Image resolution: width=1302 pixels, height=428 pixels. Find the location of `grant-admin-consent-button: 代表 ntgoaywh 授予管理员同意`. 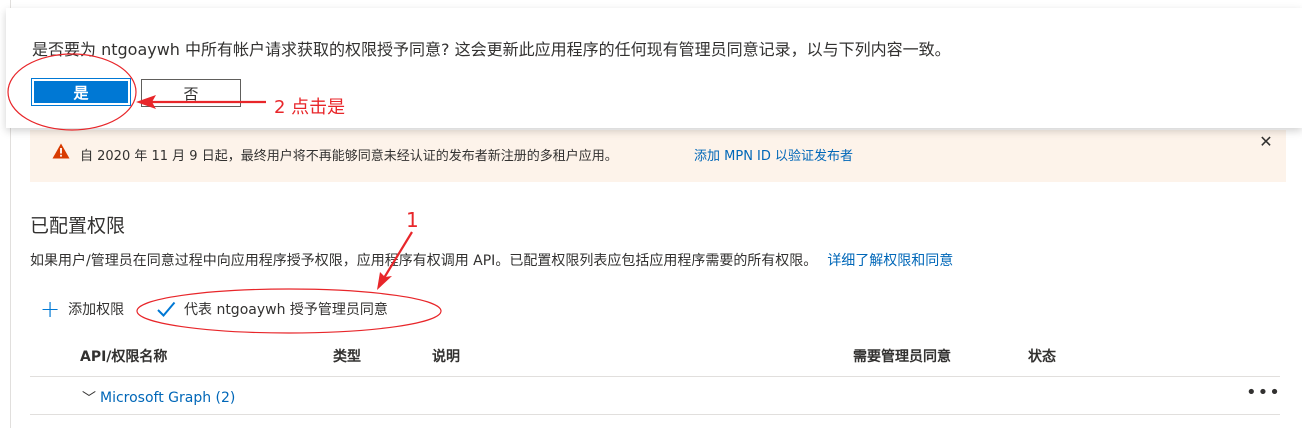

grant-admin-consent-button: 代表 ntgoaywh 授予管理员同意 is located at coordinates (272, 309).